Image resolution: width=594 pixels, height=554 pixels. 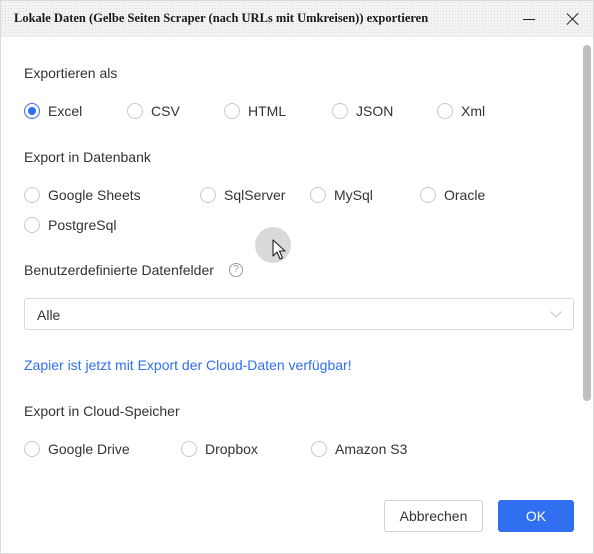 I want to click on radio-excel: Excel, so click(x=53, y=111).